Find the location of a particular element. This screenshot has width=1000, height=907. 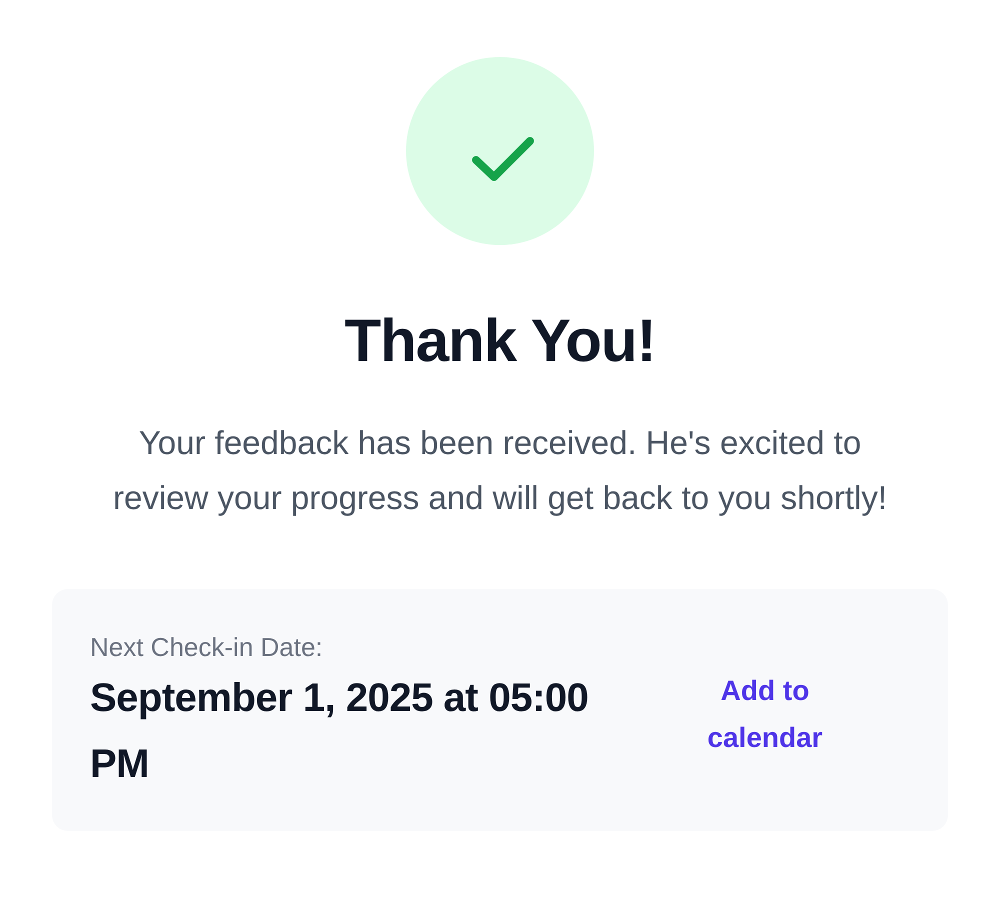

confirmation-message: Your feedback has been received. He's excited to review your progress and will get back to you shortly! is located at coordinates (500, 470).